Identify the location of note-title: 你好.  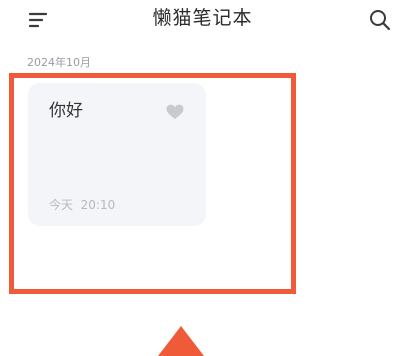
(66, 111).